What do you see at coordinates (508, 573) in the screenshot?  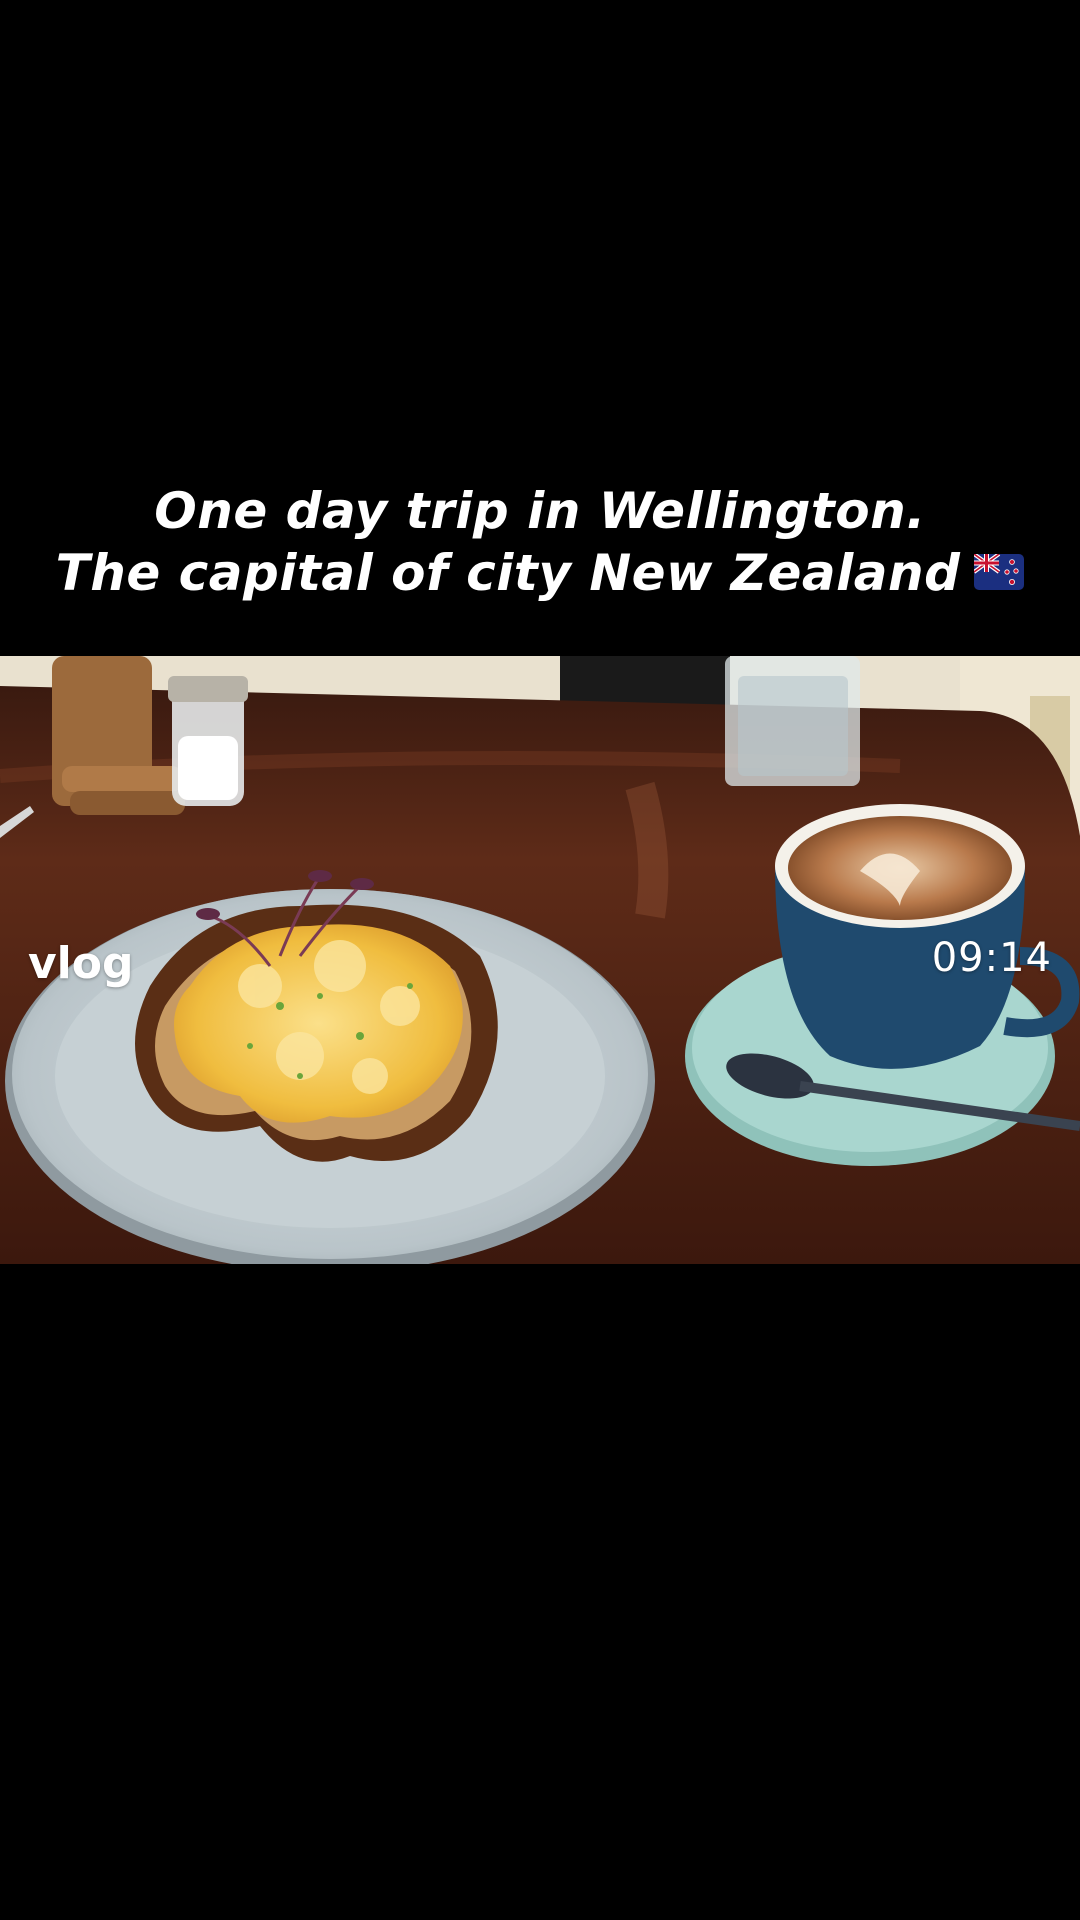 I see `caption-line-2: The capital of city New Zealand` at bounding box center [508, 573].